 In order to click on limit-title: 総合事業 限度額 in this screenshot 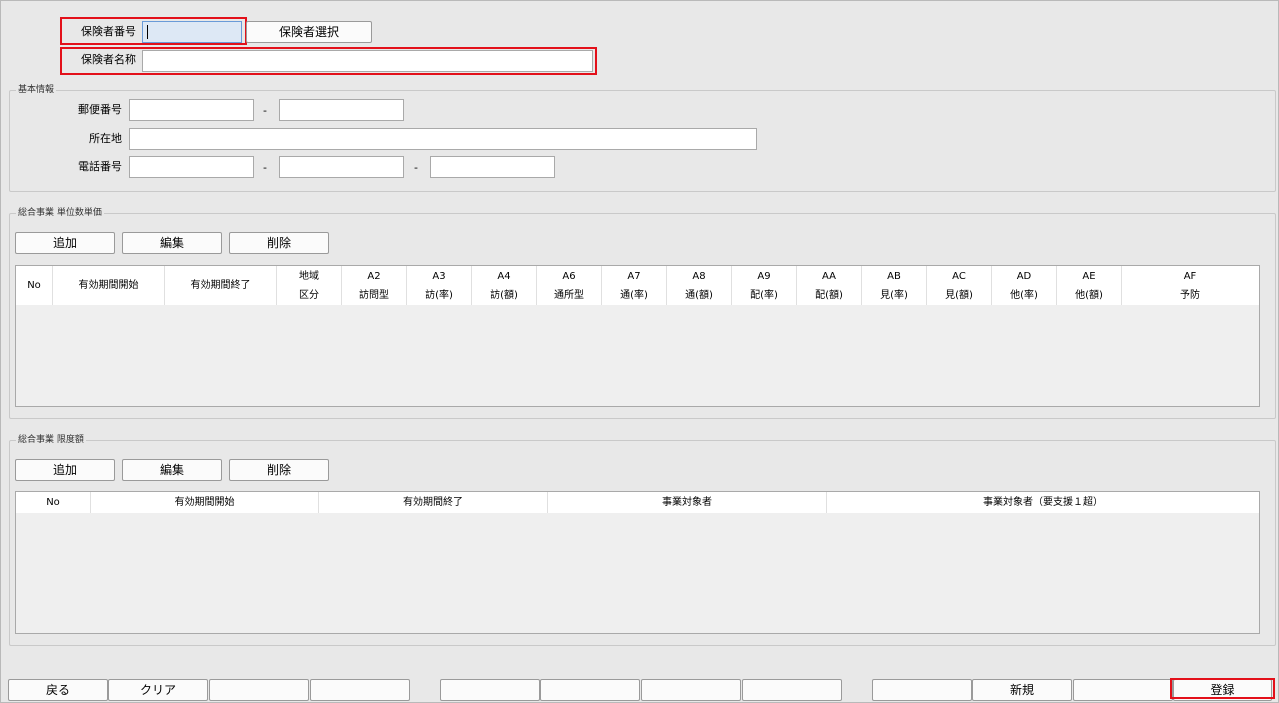, I will do `click(51, 440)`.